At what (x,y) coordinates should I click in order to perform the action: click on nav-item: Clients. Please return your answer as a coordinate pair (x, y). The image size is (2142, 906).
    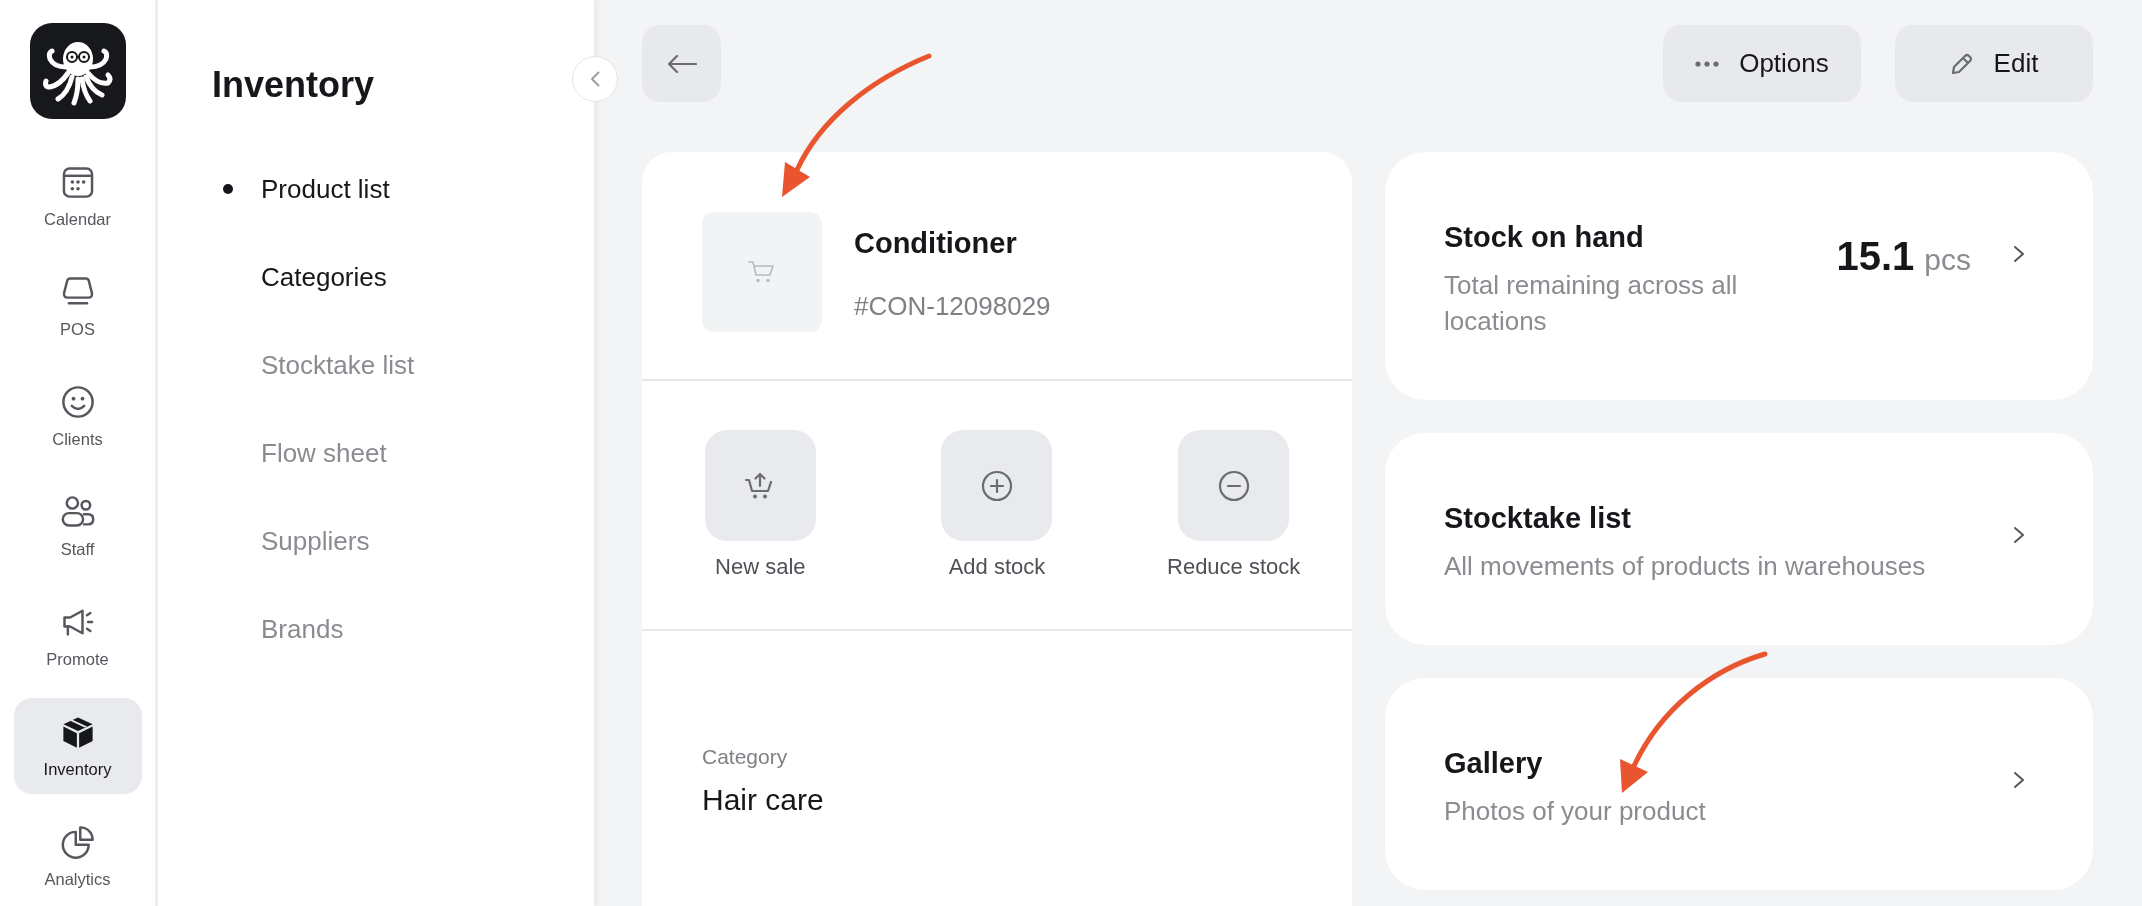
    Looking at the image, I should click on (77, 416).